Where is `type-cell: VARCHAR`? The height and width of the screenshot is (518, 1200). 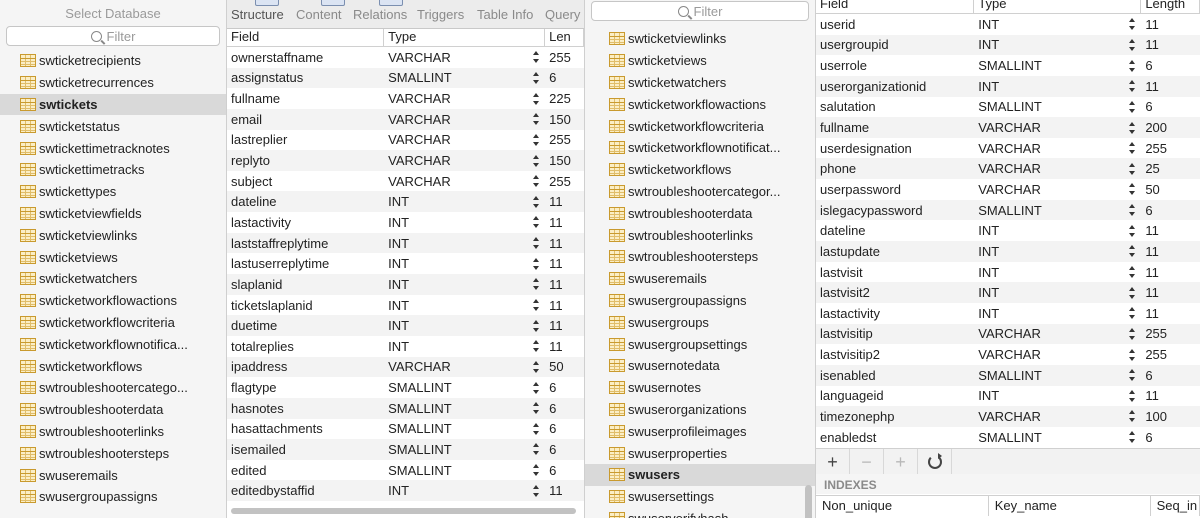 type-cell: VARCHAR is located at coordinates (464, 57).